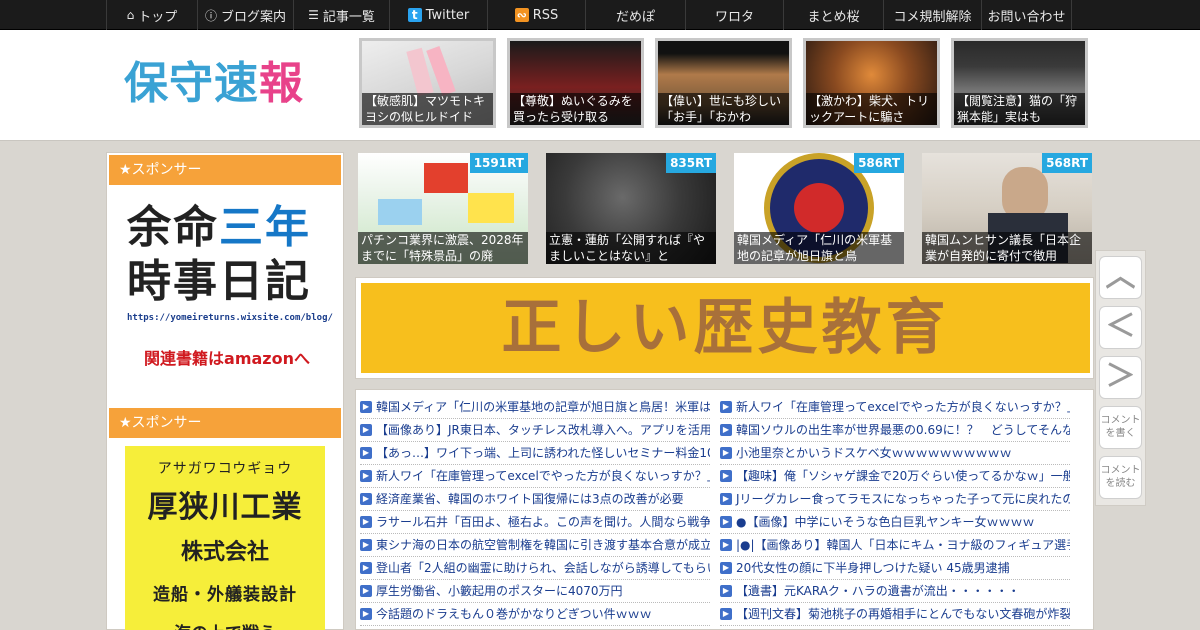 The width and height of the screenshot is (1200, 630). What do you see at coordinates (535, 499) in the screenshot?
I see `list-item: ▶ 経済産業省、韓国のホワイト国復帰には3点の改善が必要` at bounding box center [535, 499].